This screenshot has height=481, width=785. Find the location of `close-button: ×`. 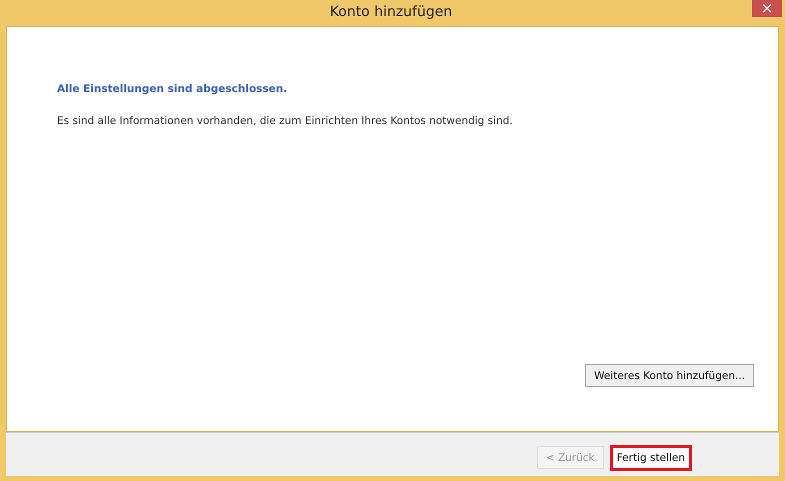

close-button: × is located at coordinates (767, 8).